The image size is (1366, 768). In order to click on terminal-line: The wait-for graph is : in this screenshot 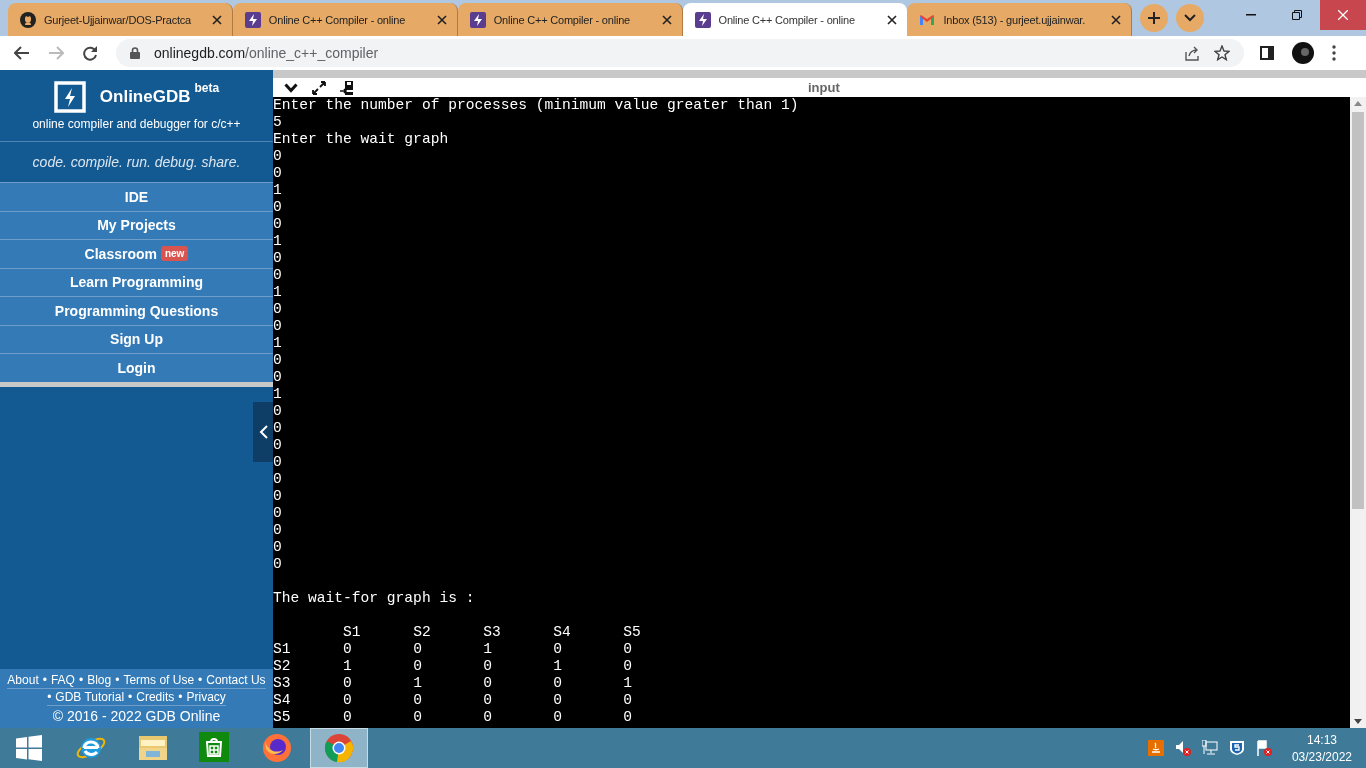, I will do `click(374, 598)`.